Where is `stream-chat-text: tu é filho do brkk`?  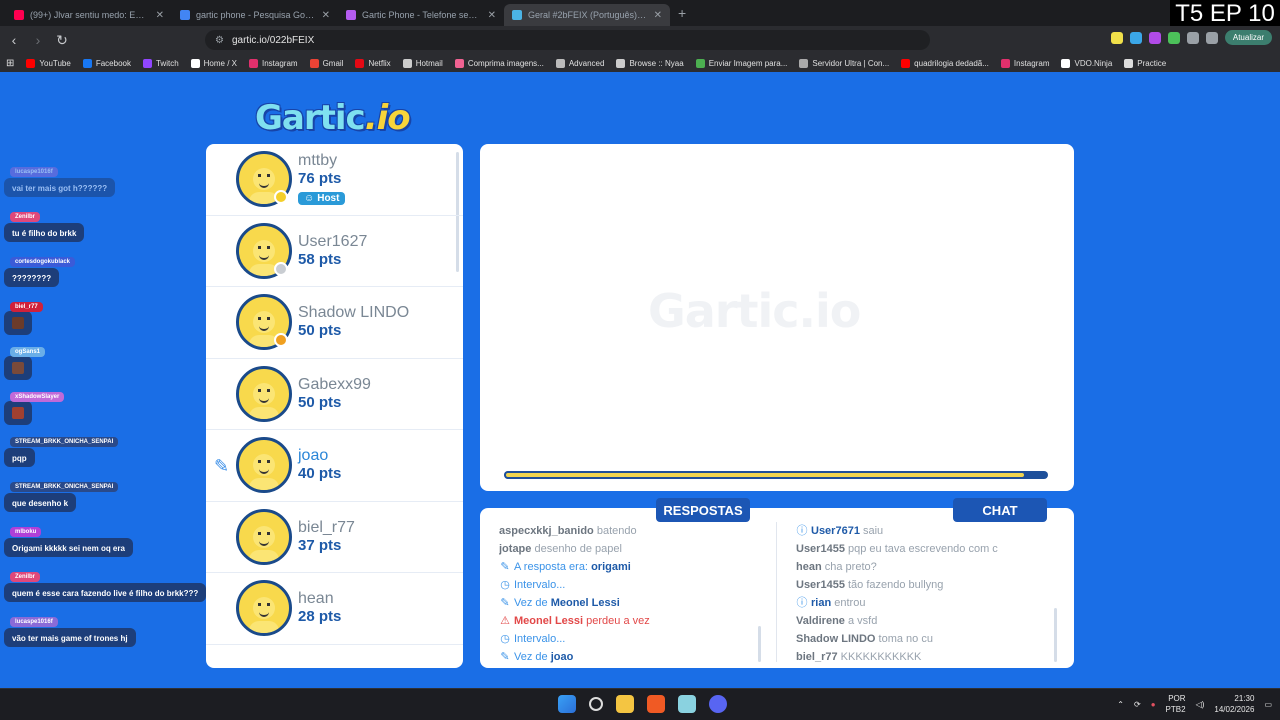 stream-chat-text: tu é filho do brkk is located at coordinates (44, 233).